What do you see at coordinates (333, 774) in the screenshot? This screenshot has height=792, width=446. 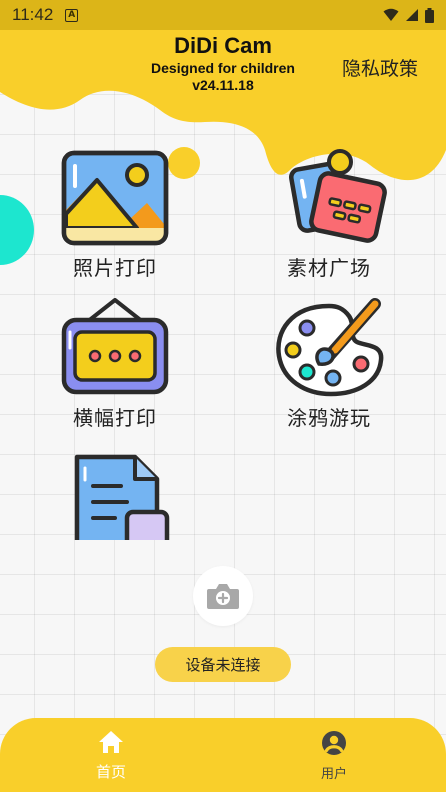 I see `nav-user-label: 用户` at bounding box center [333, 774].